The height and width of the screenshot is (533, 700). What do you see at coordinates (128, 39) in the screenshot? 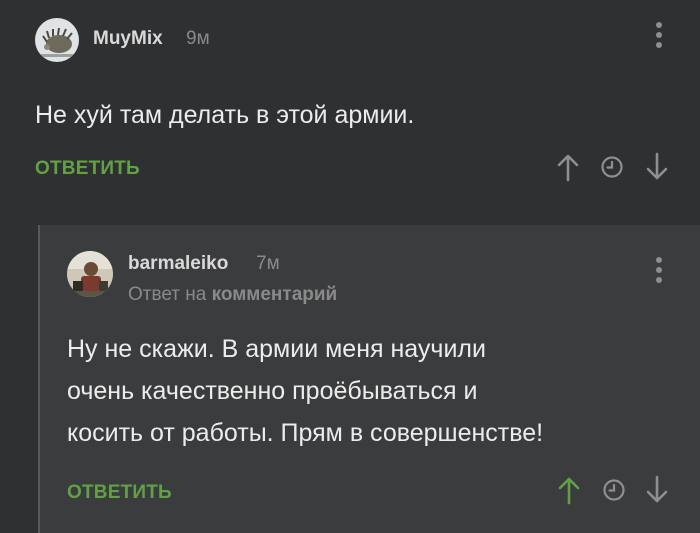
I see `comment-author: MuyMix` at bounding box center [128, 39].